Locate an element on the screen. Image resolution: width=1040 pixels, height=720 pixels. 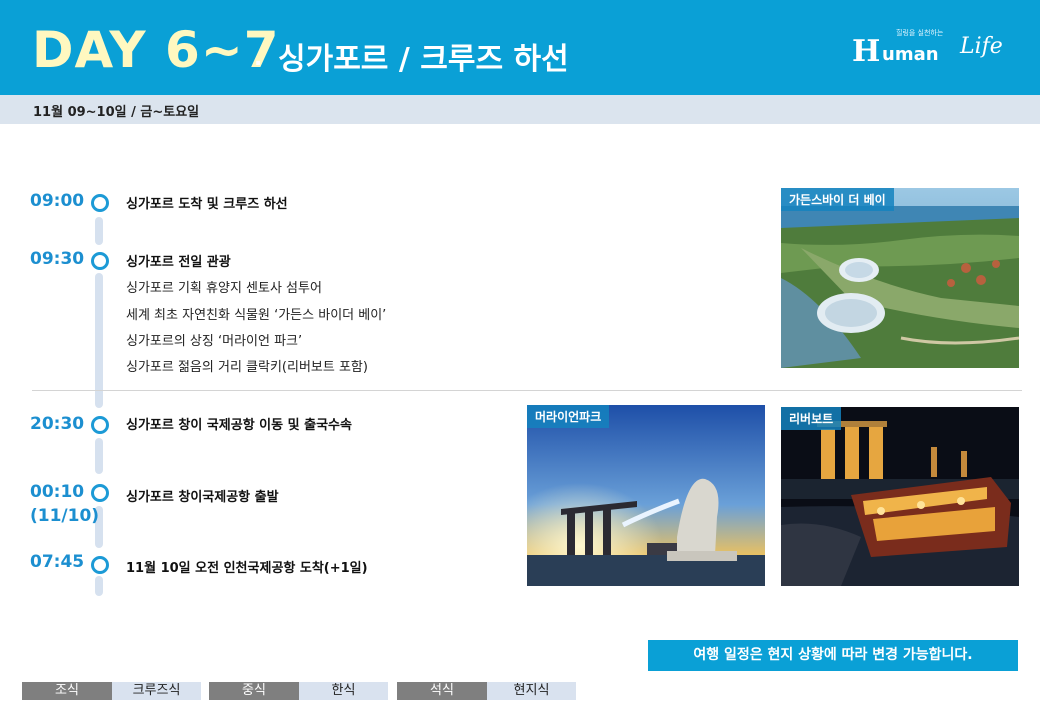
schedule-item: 싱가포르의 상징 ‘머라이언 파크’ is located at coordinates (214, 341).